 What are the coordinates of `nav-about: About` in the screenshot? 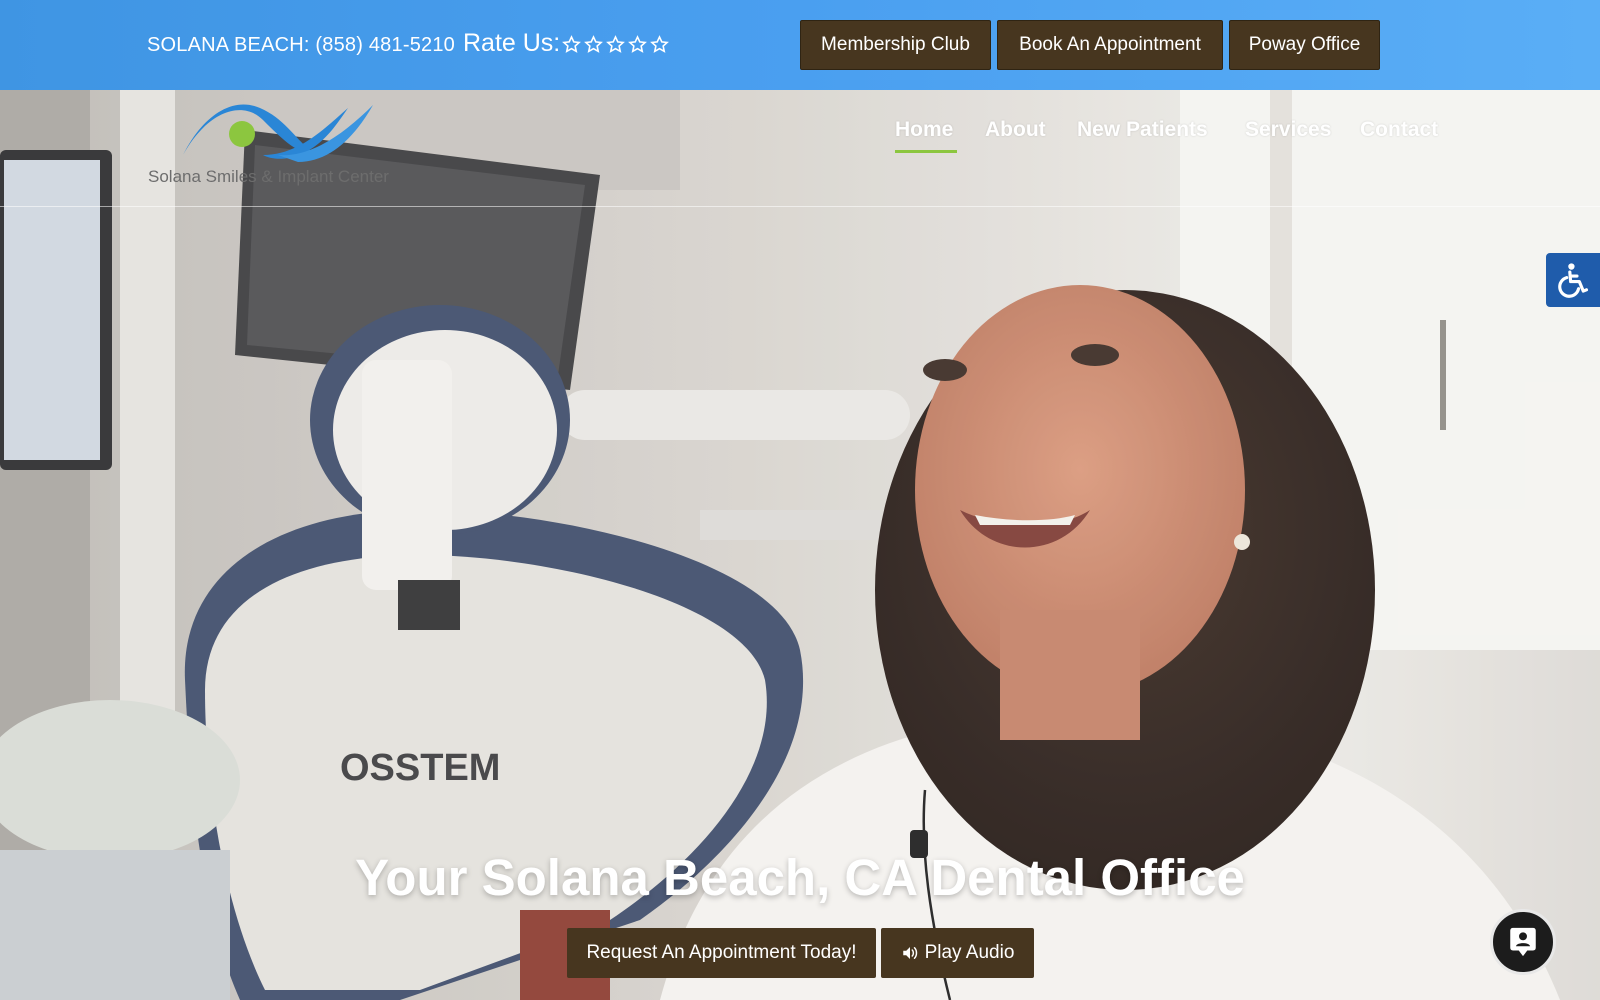 It's located at (1015, 130).